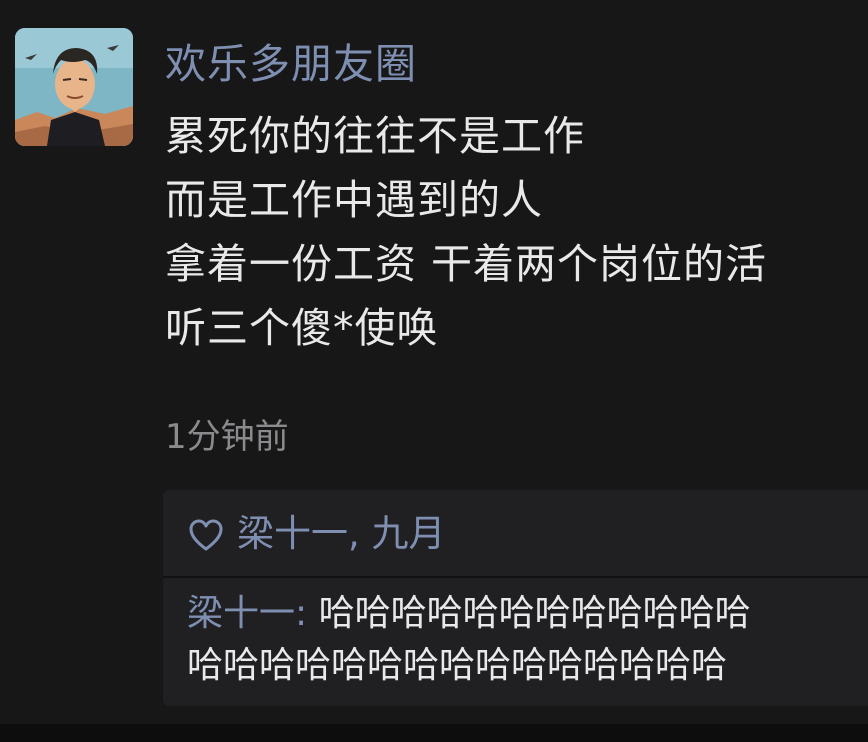 Image resolution: width=868 pixels, height=742 pixels. Describe the element at coordinates (457, 665) in the screenshot. I see `comment-line: 哈哈哈哈哈哈哈哈哈哈哈哈哈哈哈` at that location.